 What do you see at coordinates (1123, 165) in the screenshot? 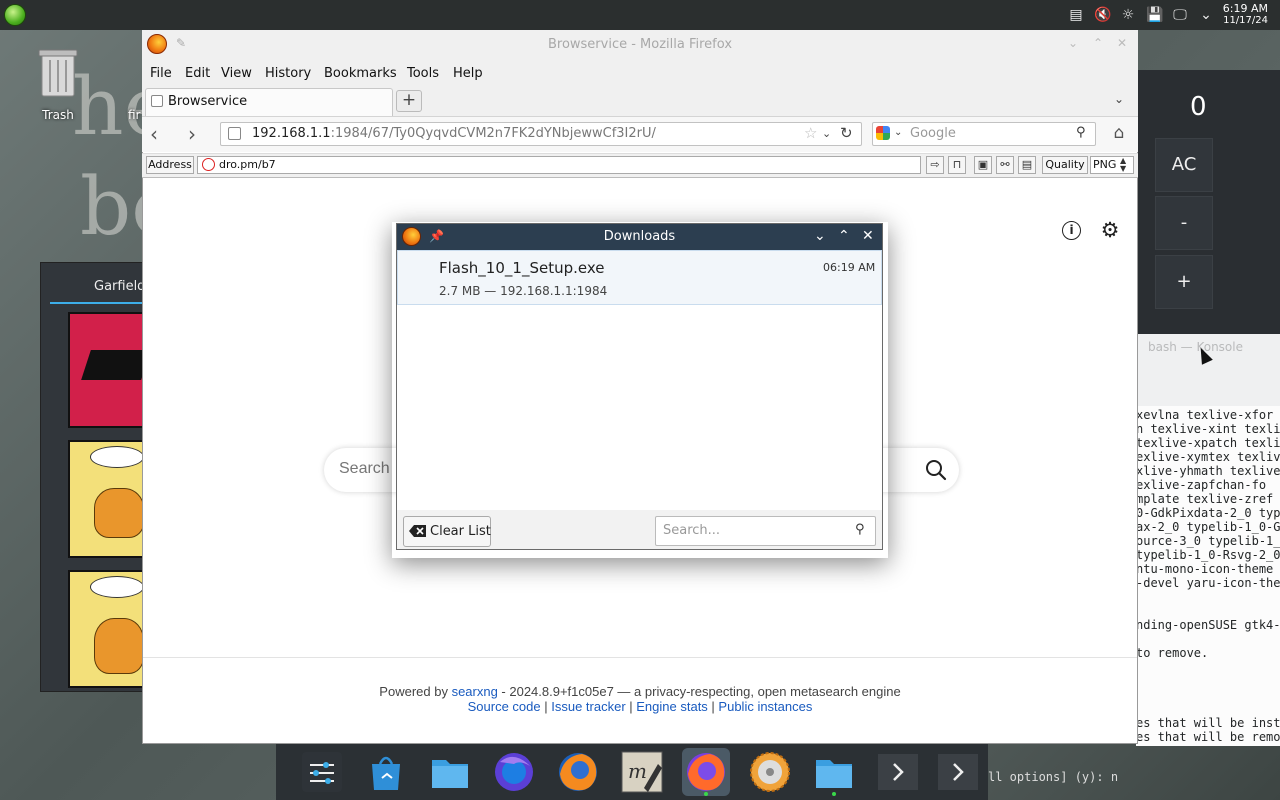
I see `spinner-icon: ▲ ▼` at bounding box center [1123, 165].